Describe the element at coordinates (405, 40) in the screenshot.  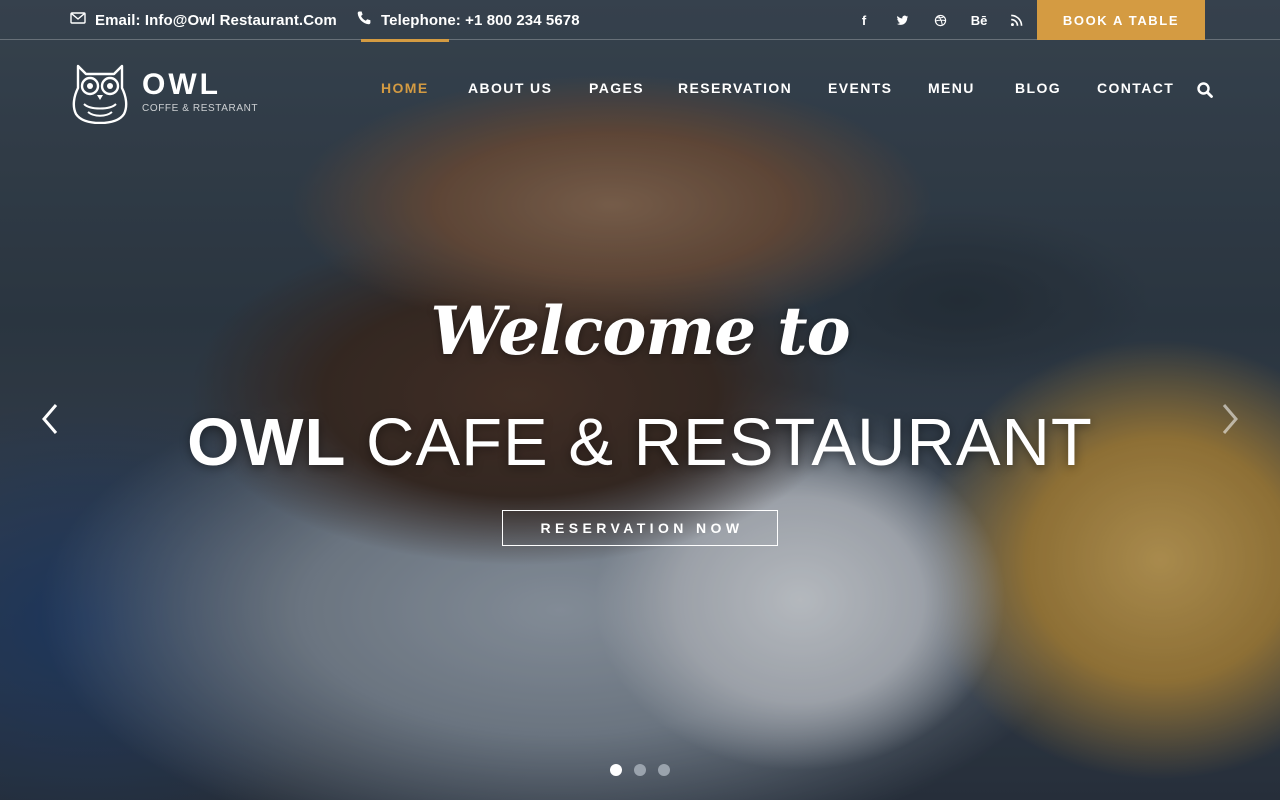
I see `active-nav-indicator` at that location.